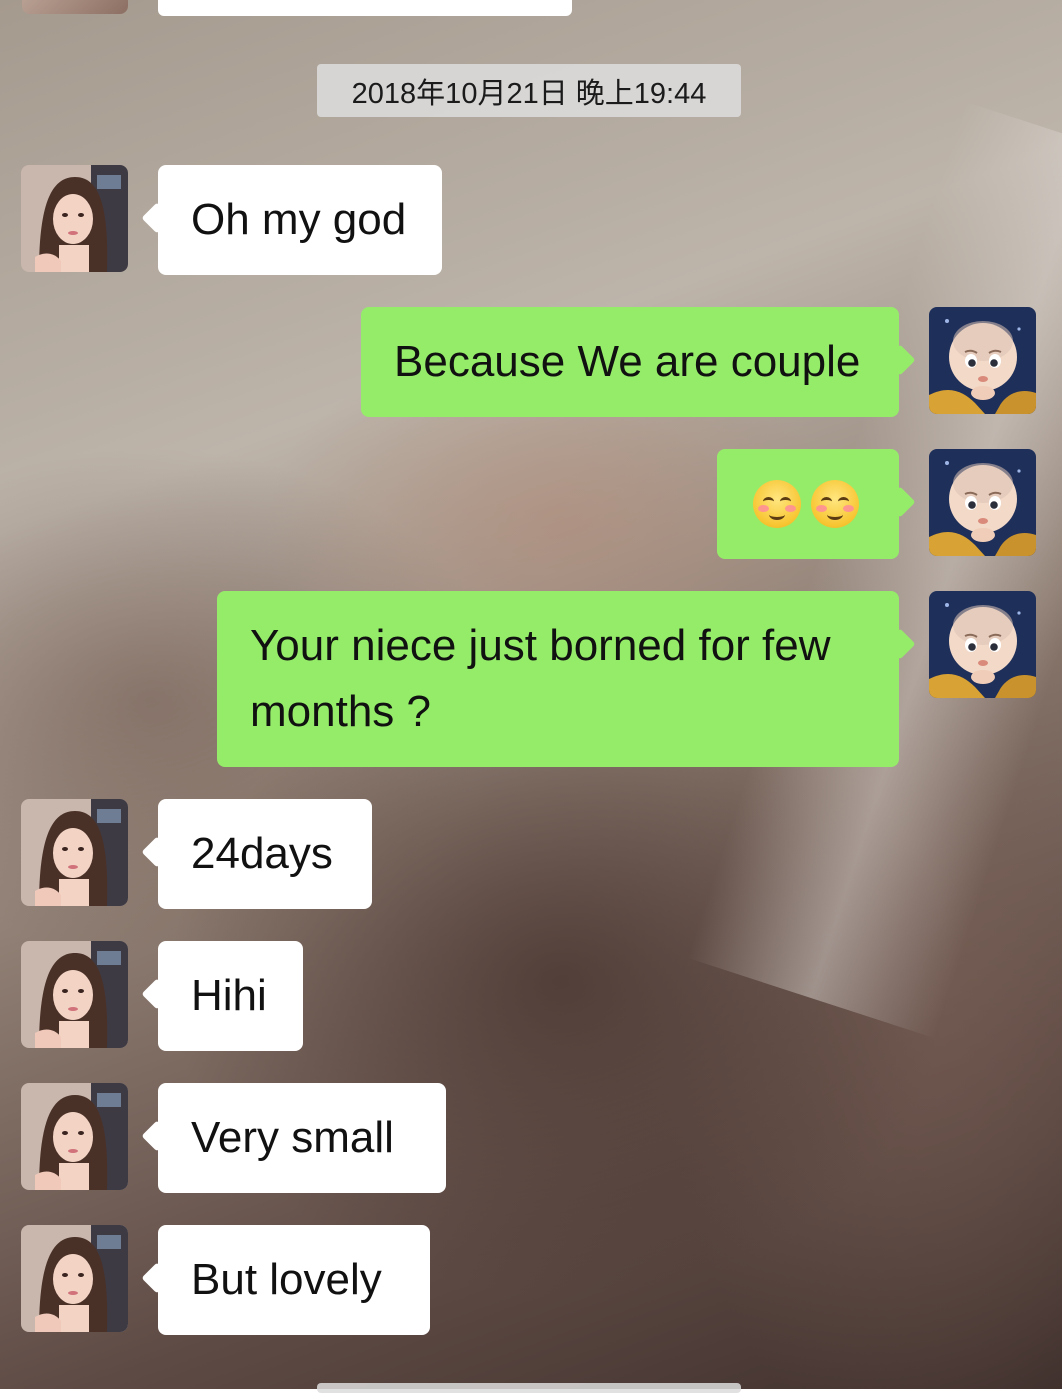  I want to click on received-message-bubble: Oh my god, so click(300, 220).